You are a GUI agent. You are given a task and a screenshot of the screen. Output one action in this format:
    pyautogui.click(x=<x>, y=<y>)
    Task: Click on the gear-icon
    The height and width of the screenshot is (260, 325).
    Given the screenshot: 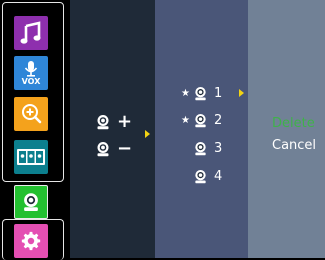 What is the action you would take?
    pyautogui.click(x=31, y=241)
    